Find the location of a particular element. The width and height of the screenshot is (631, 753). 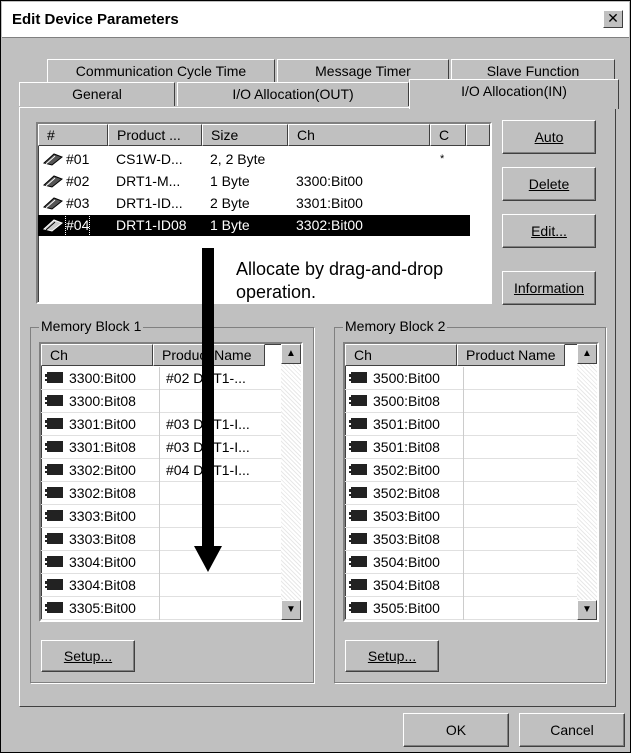

list-item: #01 CS1W-D... 2, 2 Byte * is located at coordinates (264, 159).